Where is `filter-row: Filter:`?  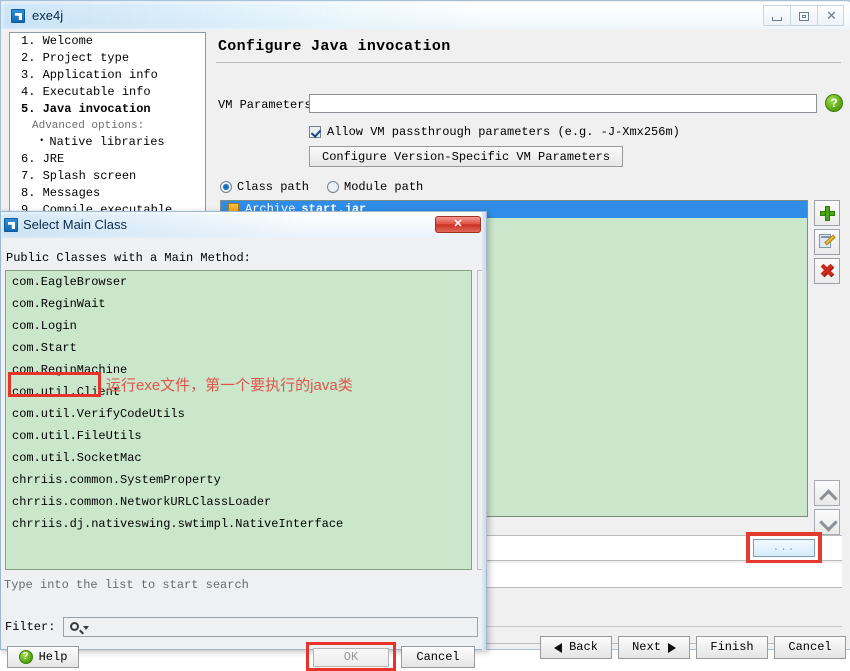 filter-row: Filter: is located at coordinates (242, 627).